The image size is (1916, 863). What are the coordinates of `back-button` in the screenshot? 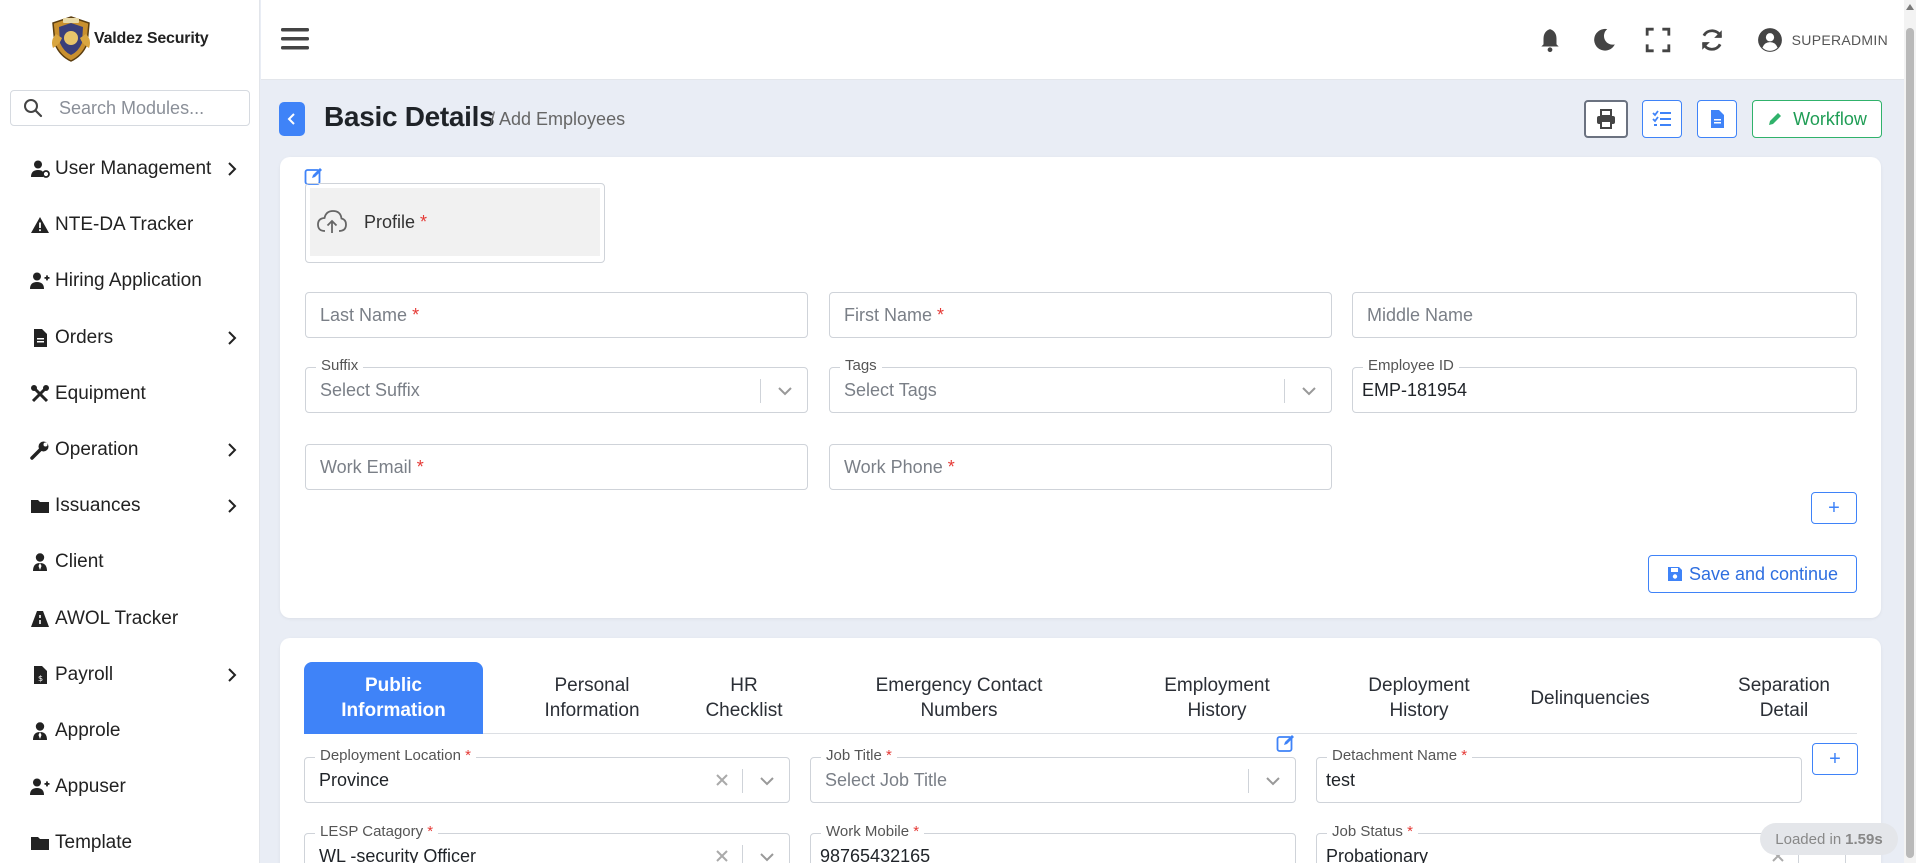 It's located at (292, 119).